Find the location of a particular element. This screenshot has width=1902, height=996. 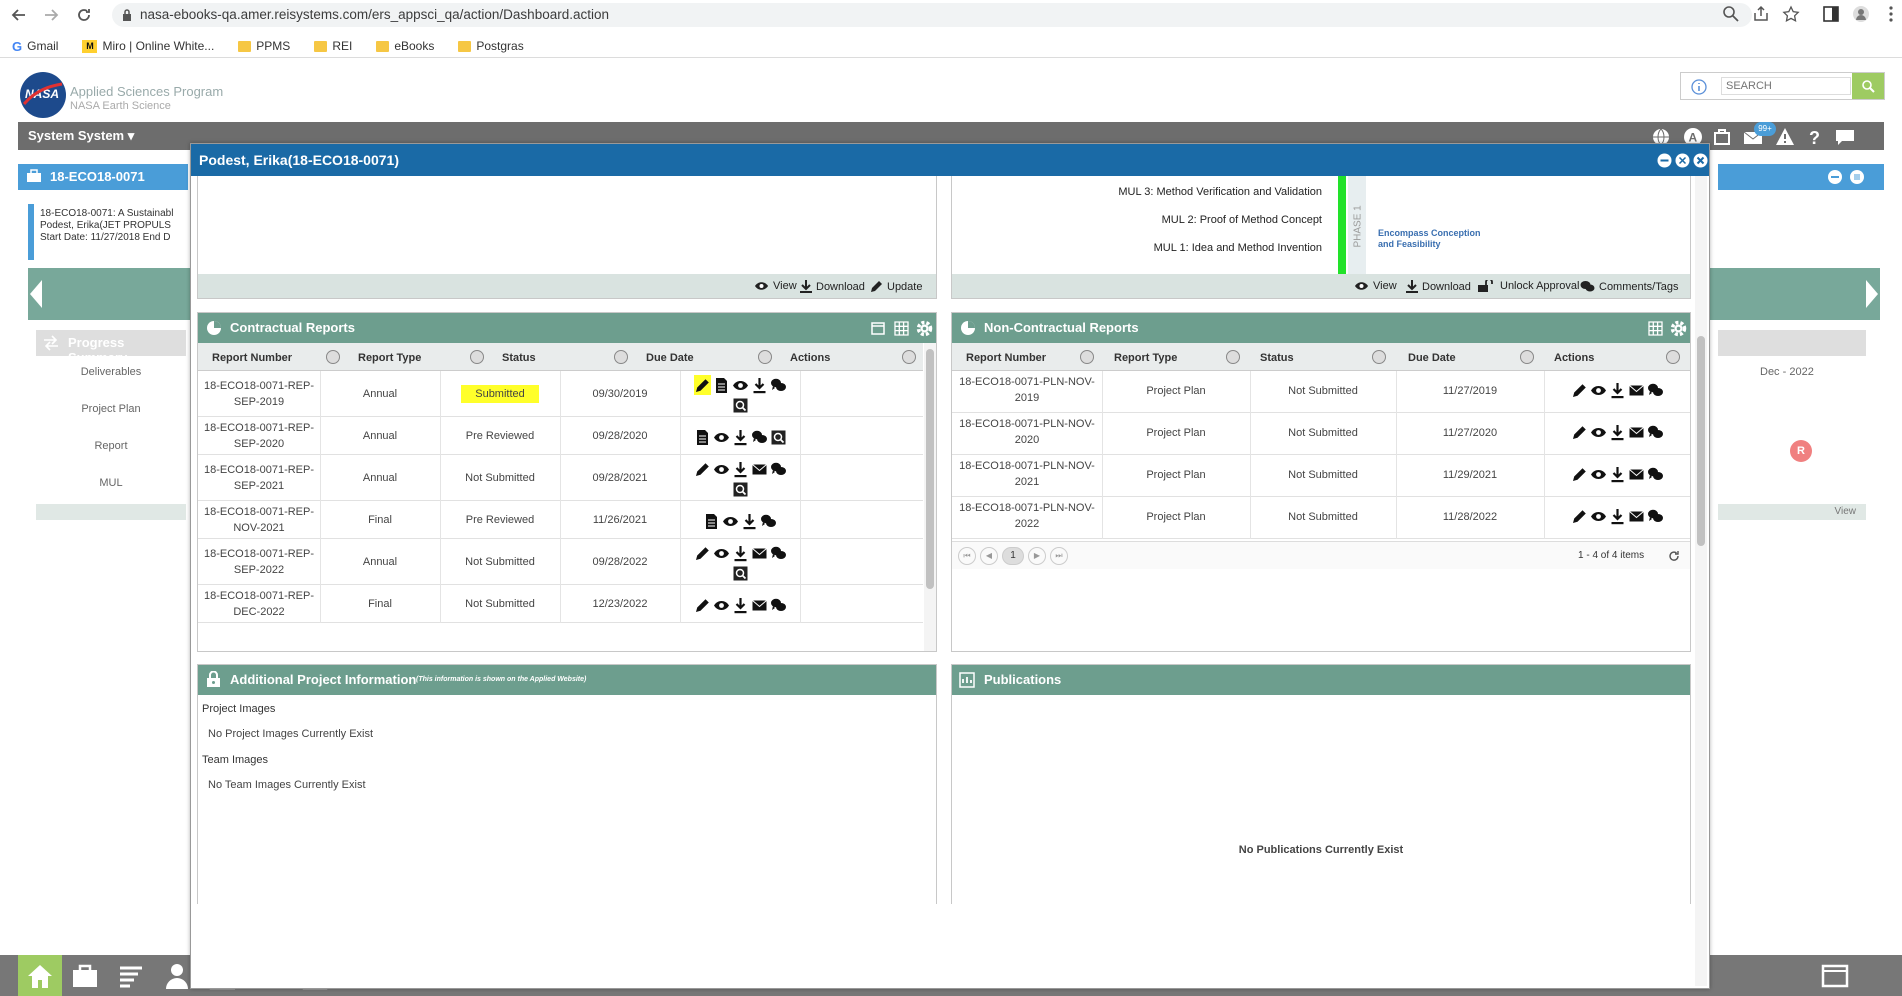

contractual-scrollbar-thumb is located at coordinates (930, 469).